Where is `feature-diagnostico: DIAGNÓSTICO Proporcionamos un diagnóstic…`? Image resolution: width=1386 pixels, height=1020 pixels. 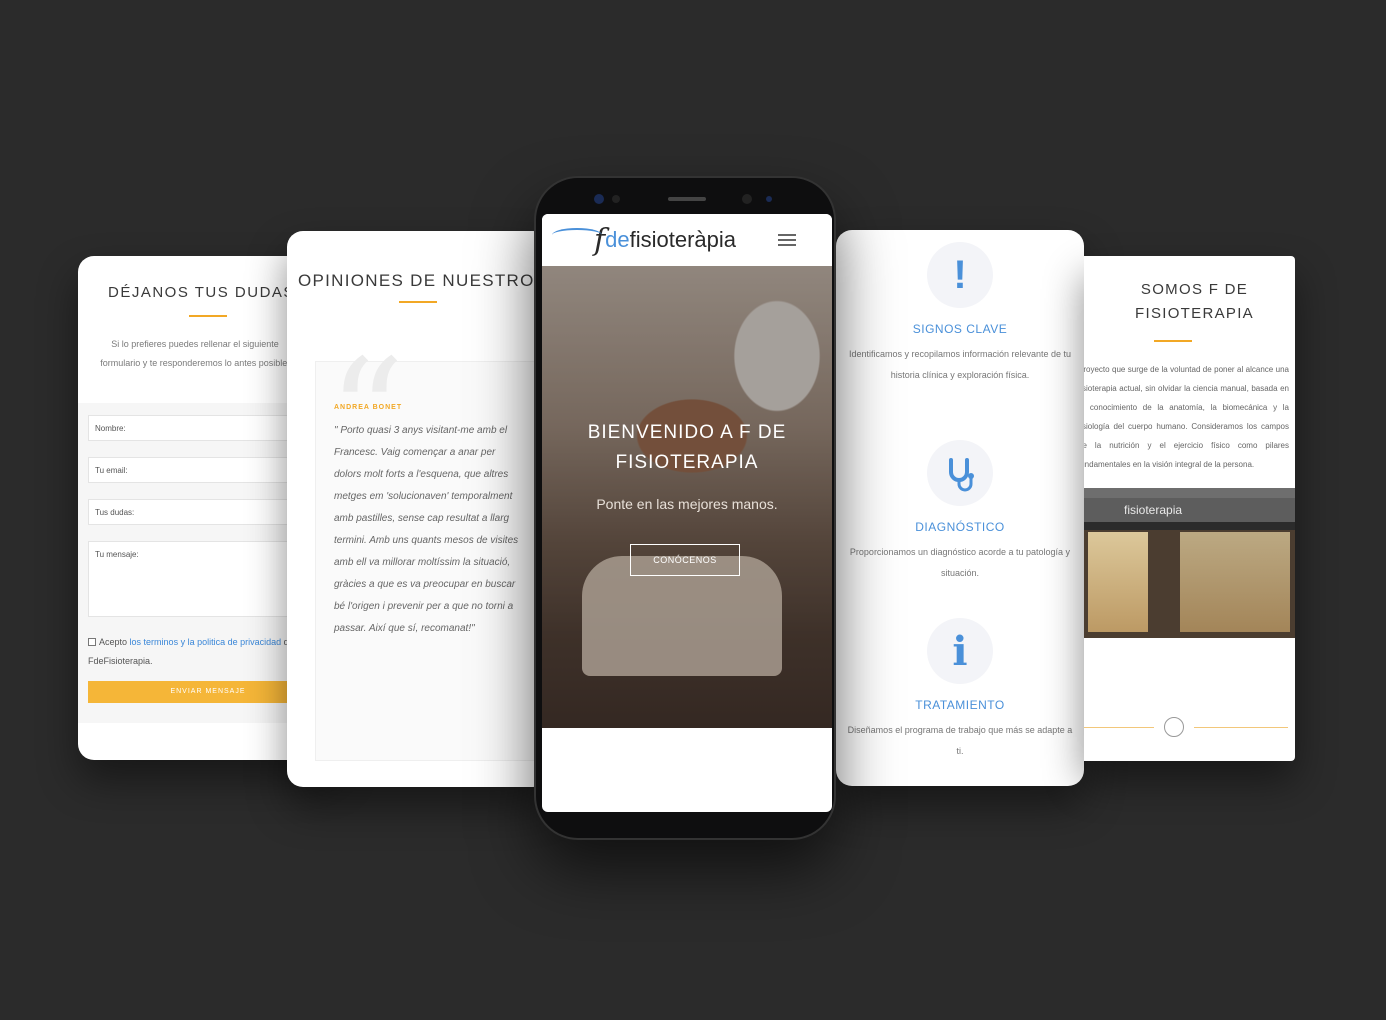
feature-diagnostico: DIAGNÓSTICO Proporcionamos un diagnóstic… is located at coordinates (960, 512).